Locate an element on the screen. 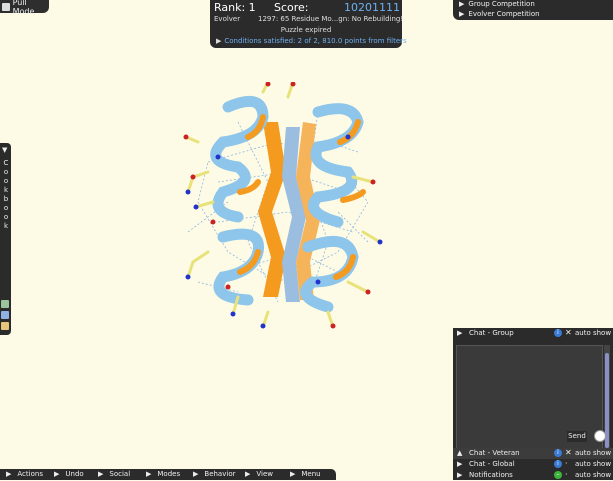  script-icon is located at coordinates (5, 315).